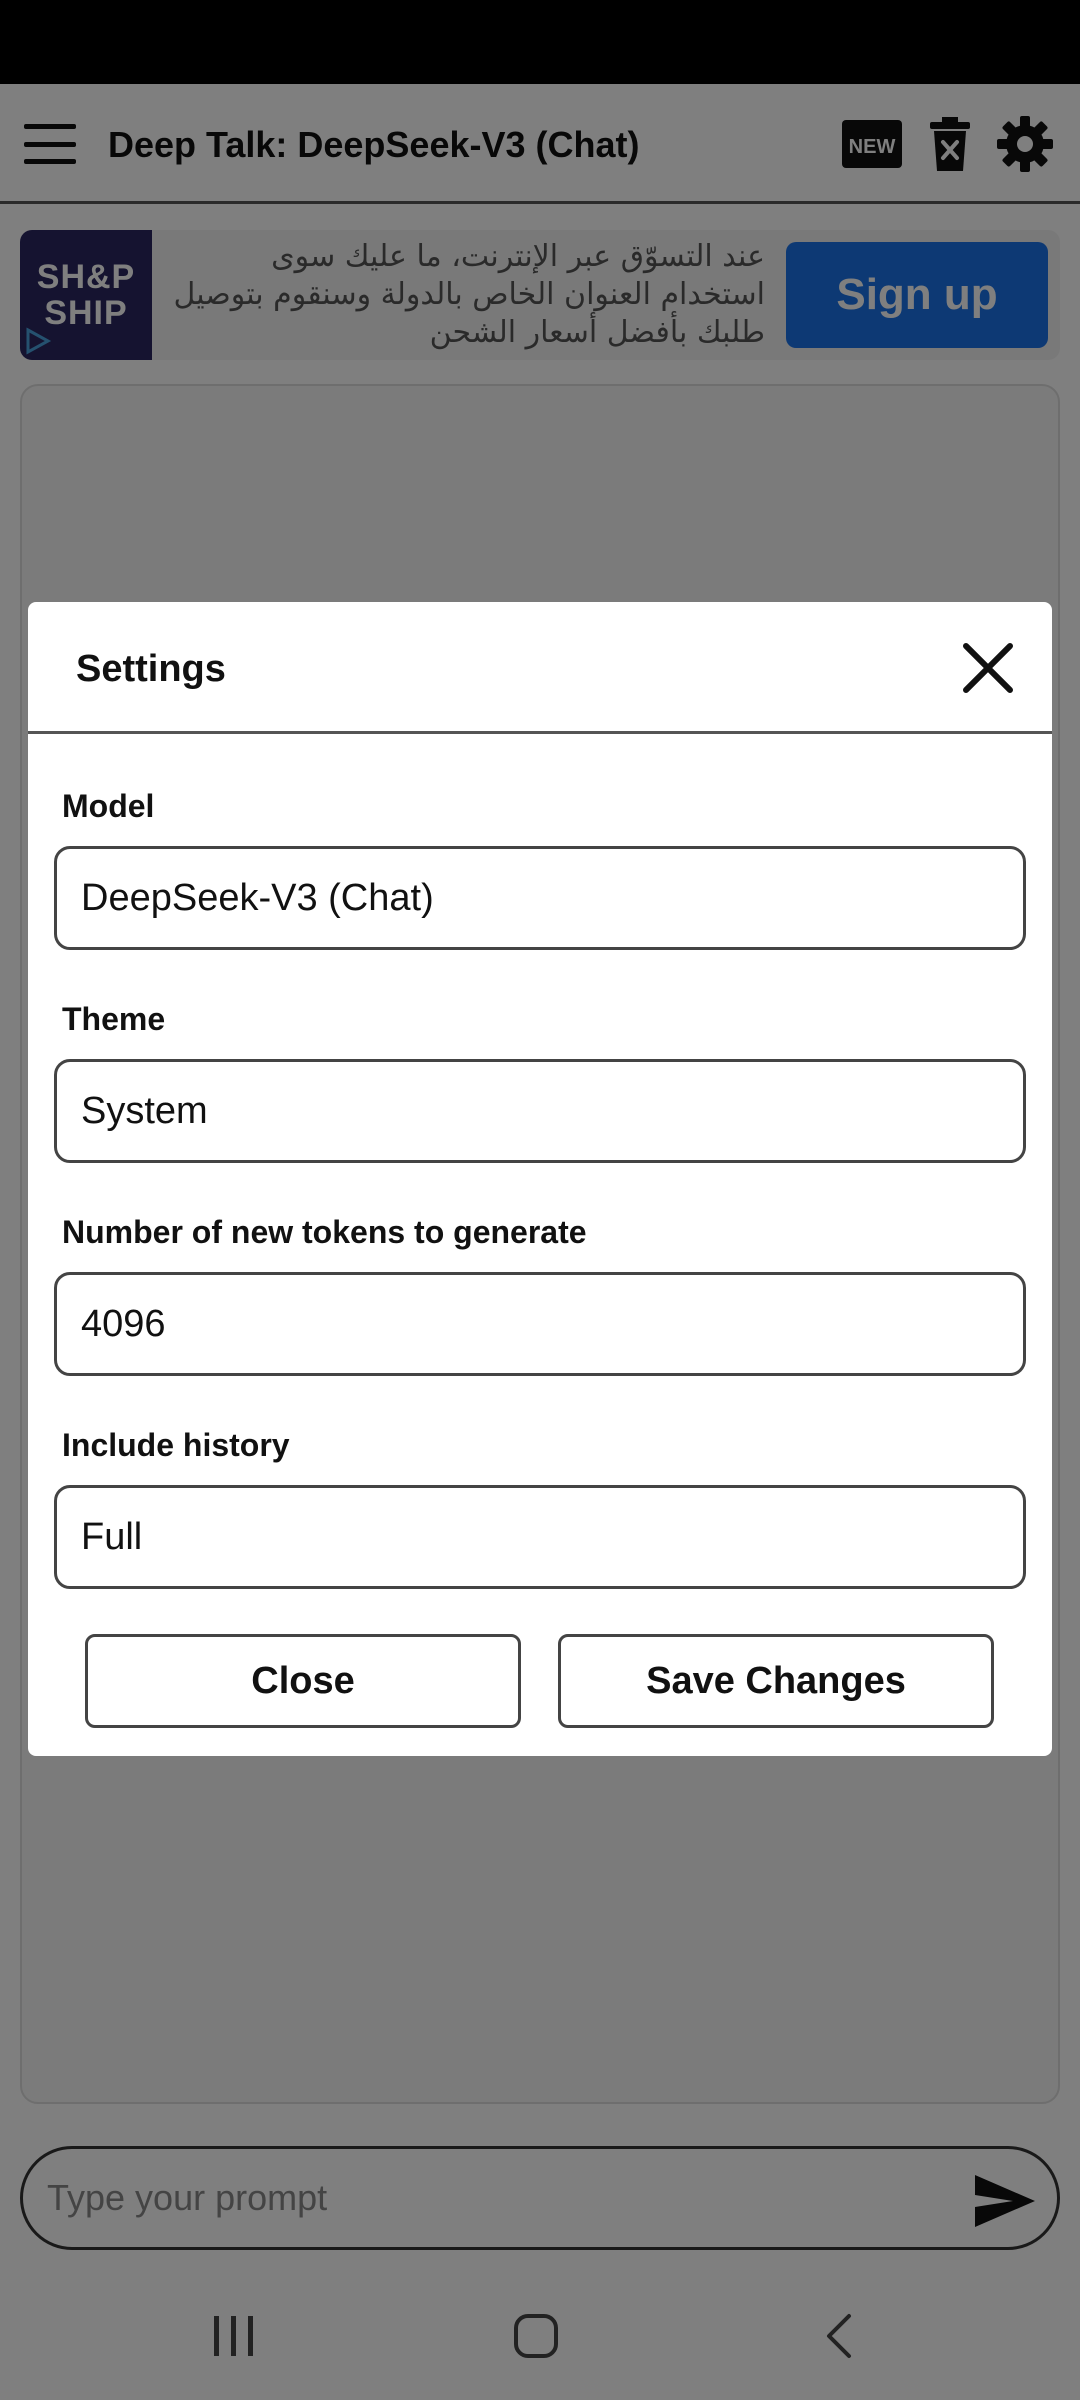  I want to click on close-button: Close, so click(303, 1681).